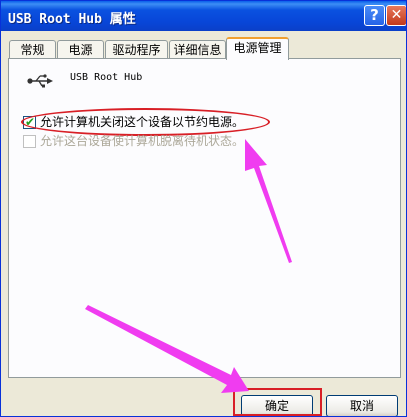 This screenshot has height=417, width=407. What do you see at coordinates (106, 77) in the screenshot?
I see `device-name: USB Root Hub` at bounding box center [106, 77].